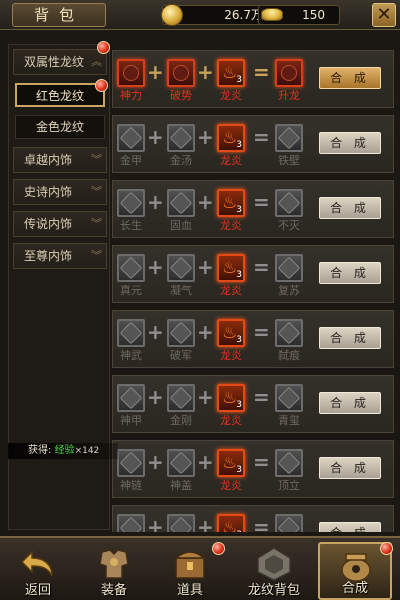  What do you see at coordinates (289, 95) in the screenshot?
I see `slot-label: 升龙` at bounding box center [289, 95].